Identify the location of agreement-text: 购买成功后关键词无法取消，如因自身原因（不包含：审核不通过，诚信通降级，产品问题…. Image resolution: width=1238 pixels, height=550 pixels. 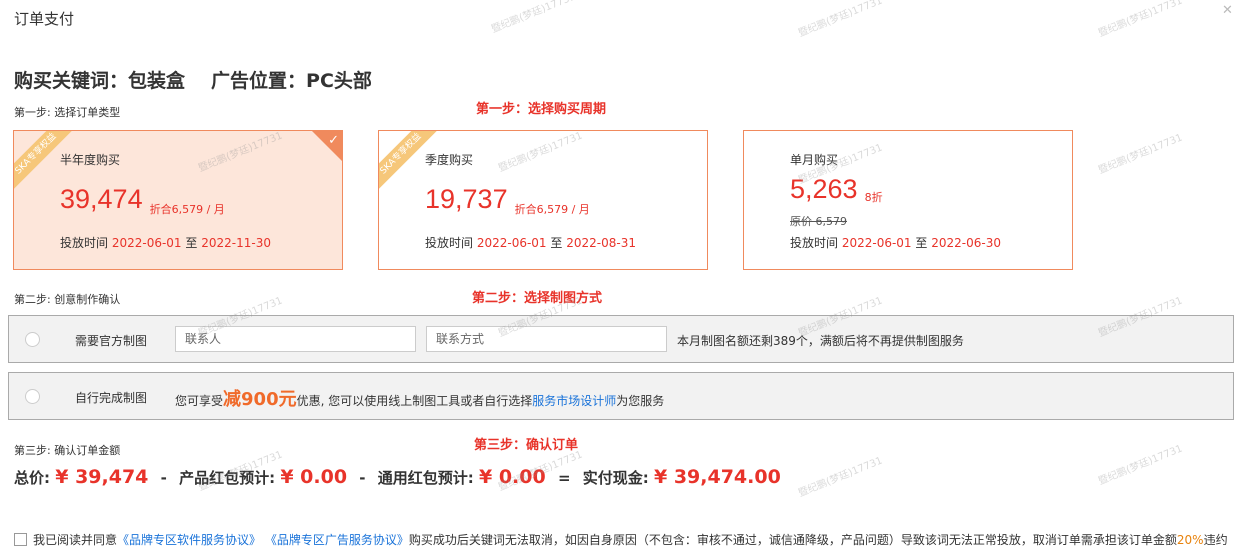
(792, 540).